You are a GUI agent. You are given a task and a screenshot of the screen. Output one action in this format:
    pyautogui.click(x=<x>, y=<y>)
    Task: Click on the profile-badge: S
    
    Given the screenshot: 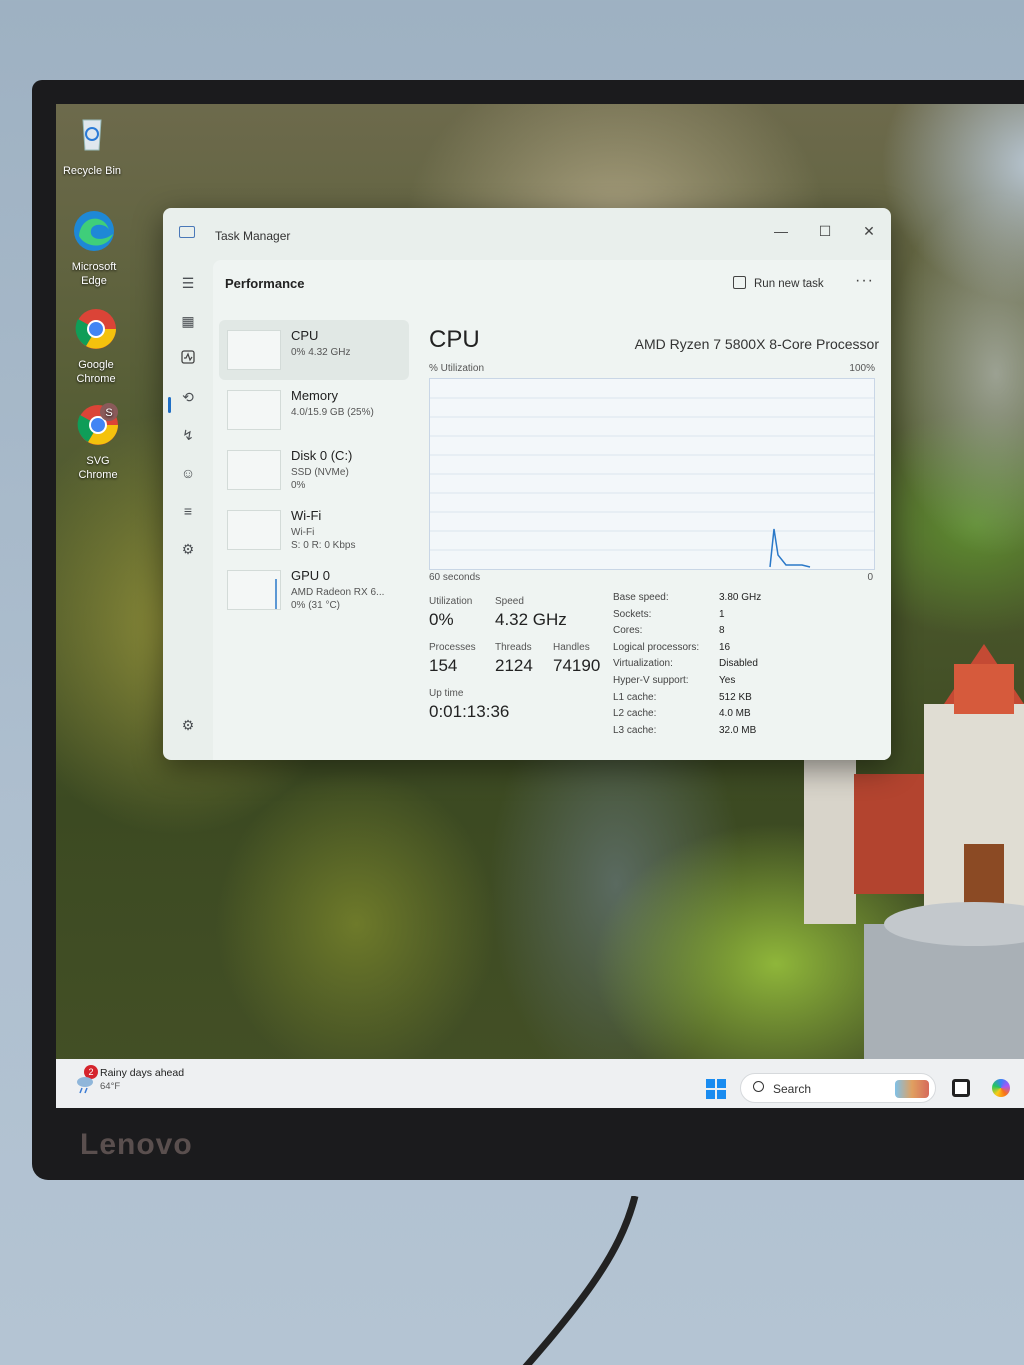 What is the action you would take?
    pyautogui.click(x=108, y=413)
    